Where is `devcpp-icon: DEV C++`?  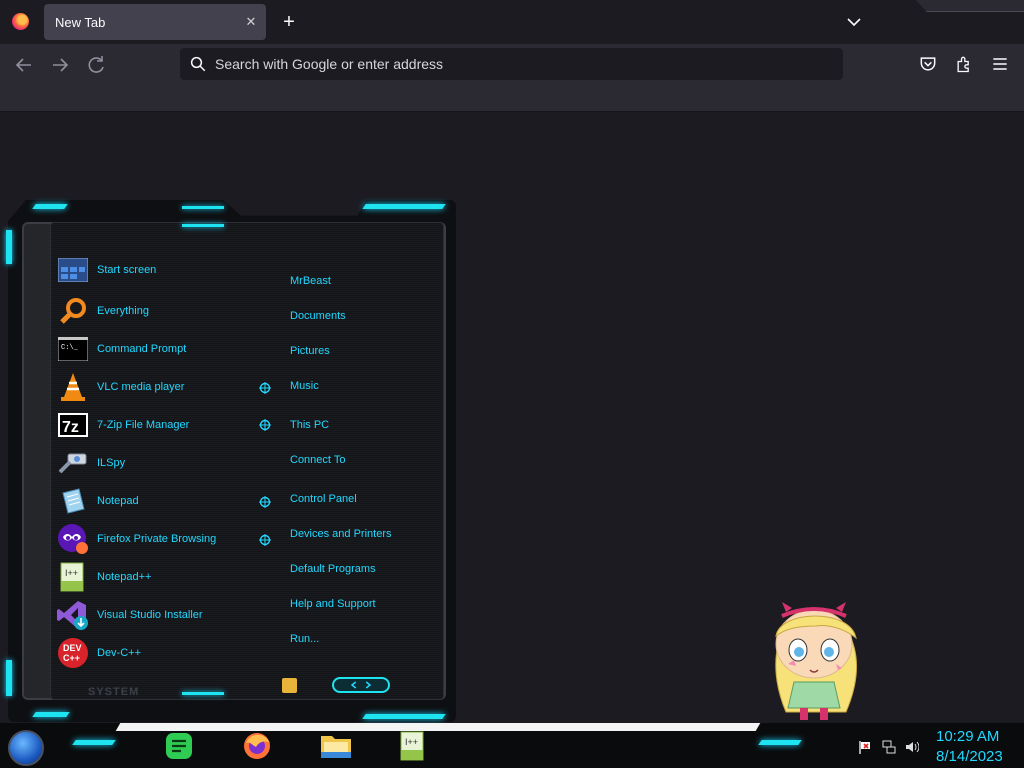 devcpp-icon: DEV C++ is located at coordinates (73, 653).